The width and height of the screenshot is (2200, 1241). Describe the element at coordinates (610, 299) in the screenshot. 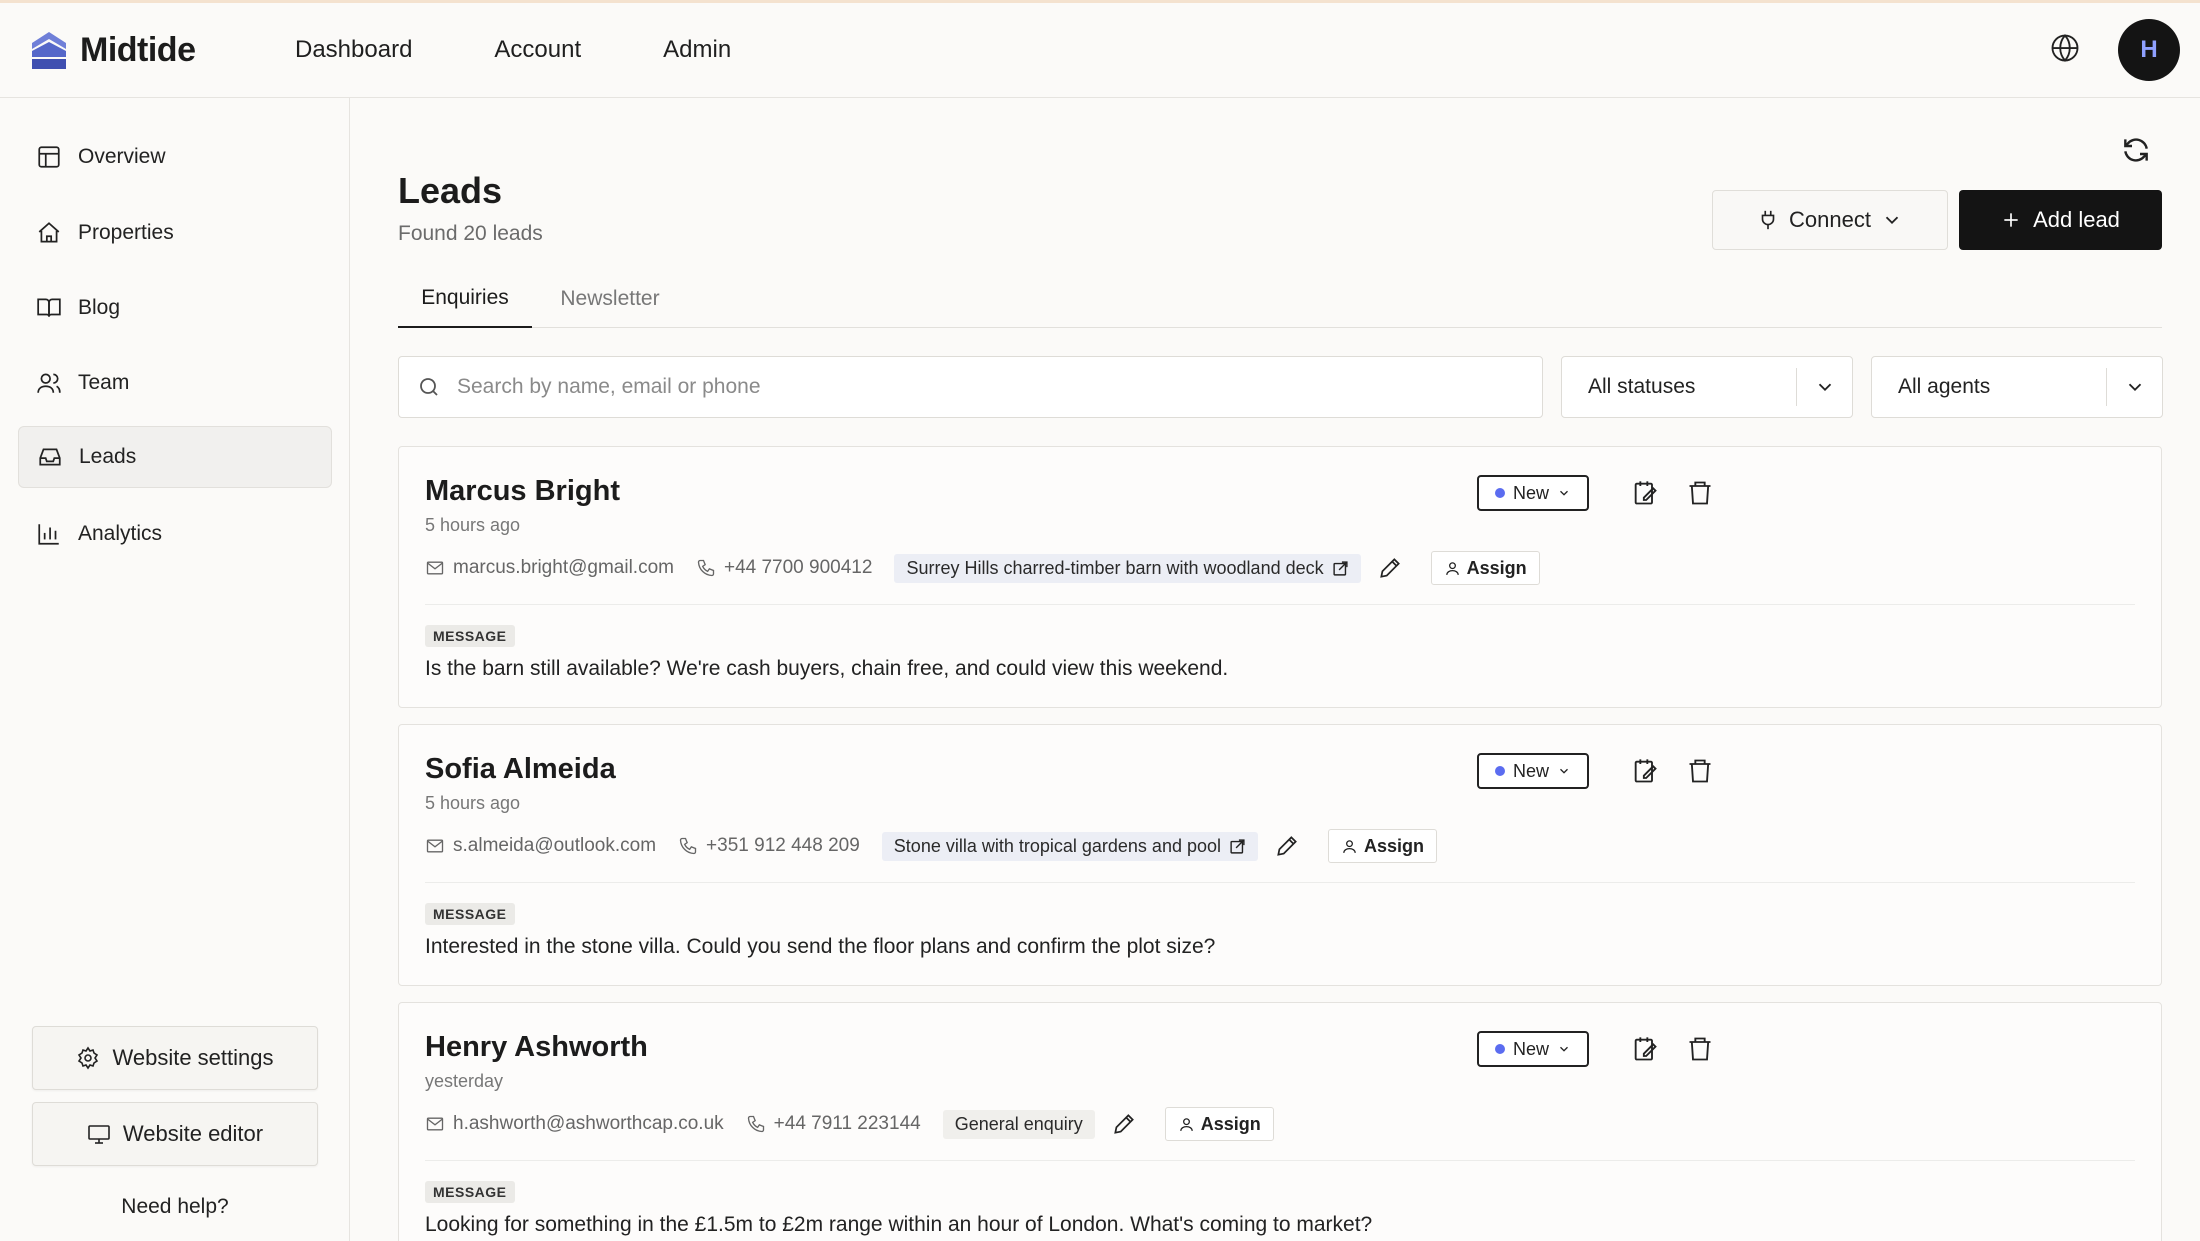

I see `tab-newsletter: Newsletter` at that location.